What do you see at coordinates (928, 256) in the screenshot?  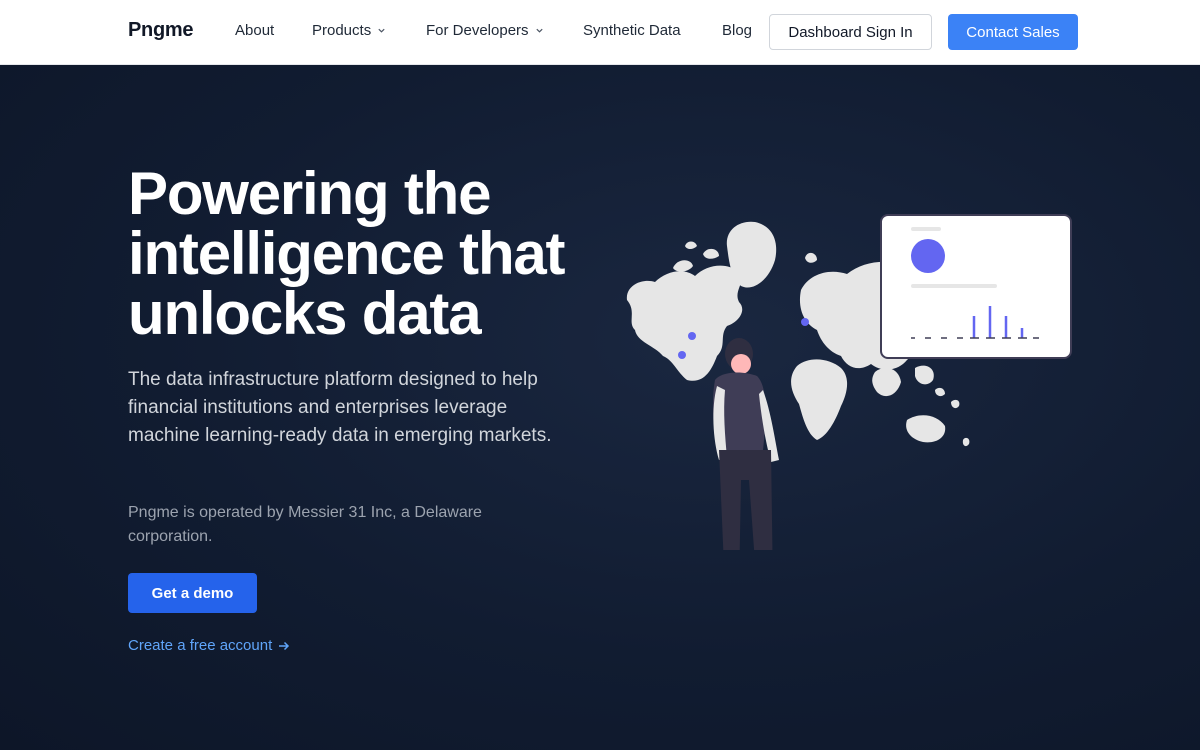 I see `avatar-circle` at bounding box center [928, 256].